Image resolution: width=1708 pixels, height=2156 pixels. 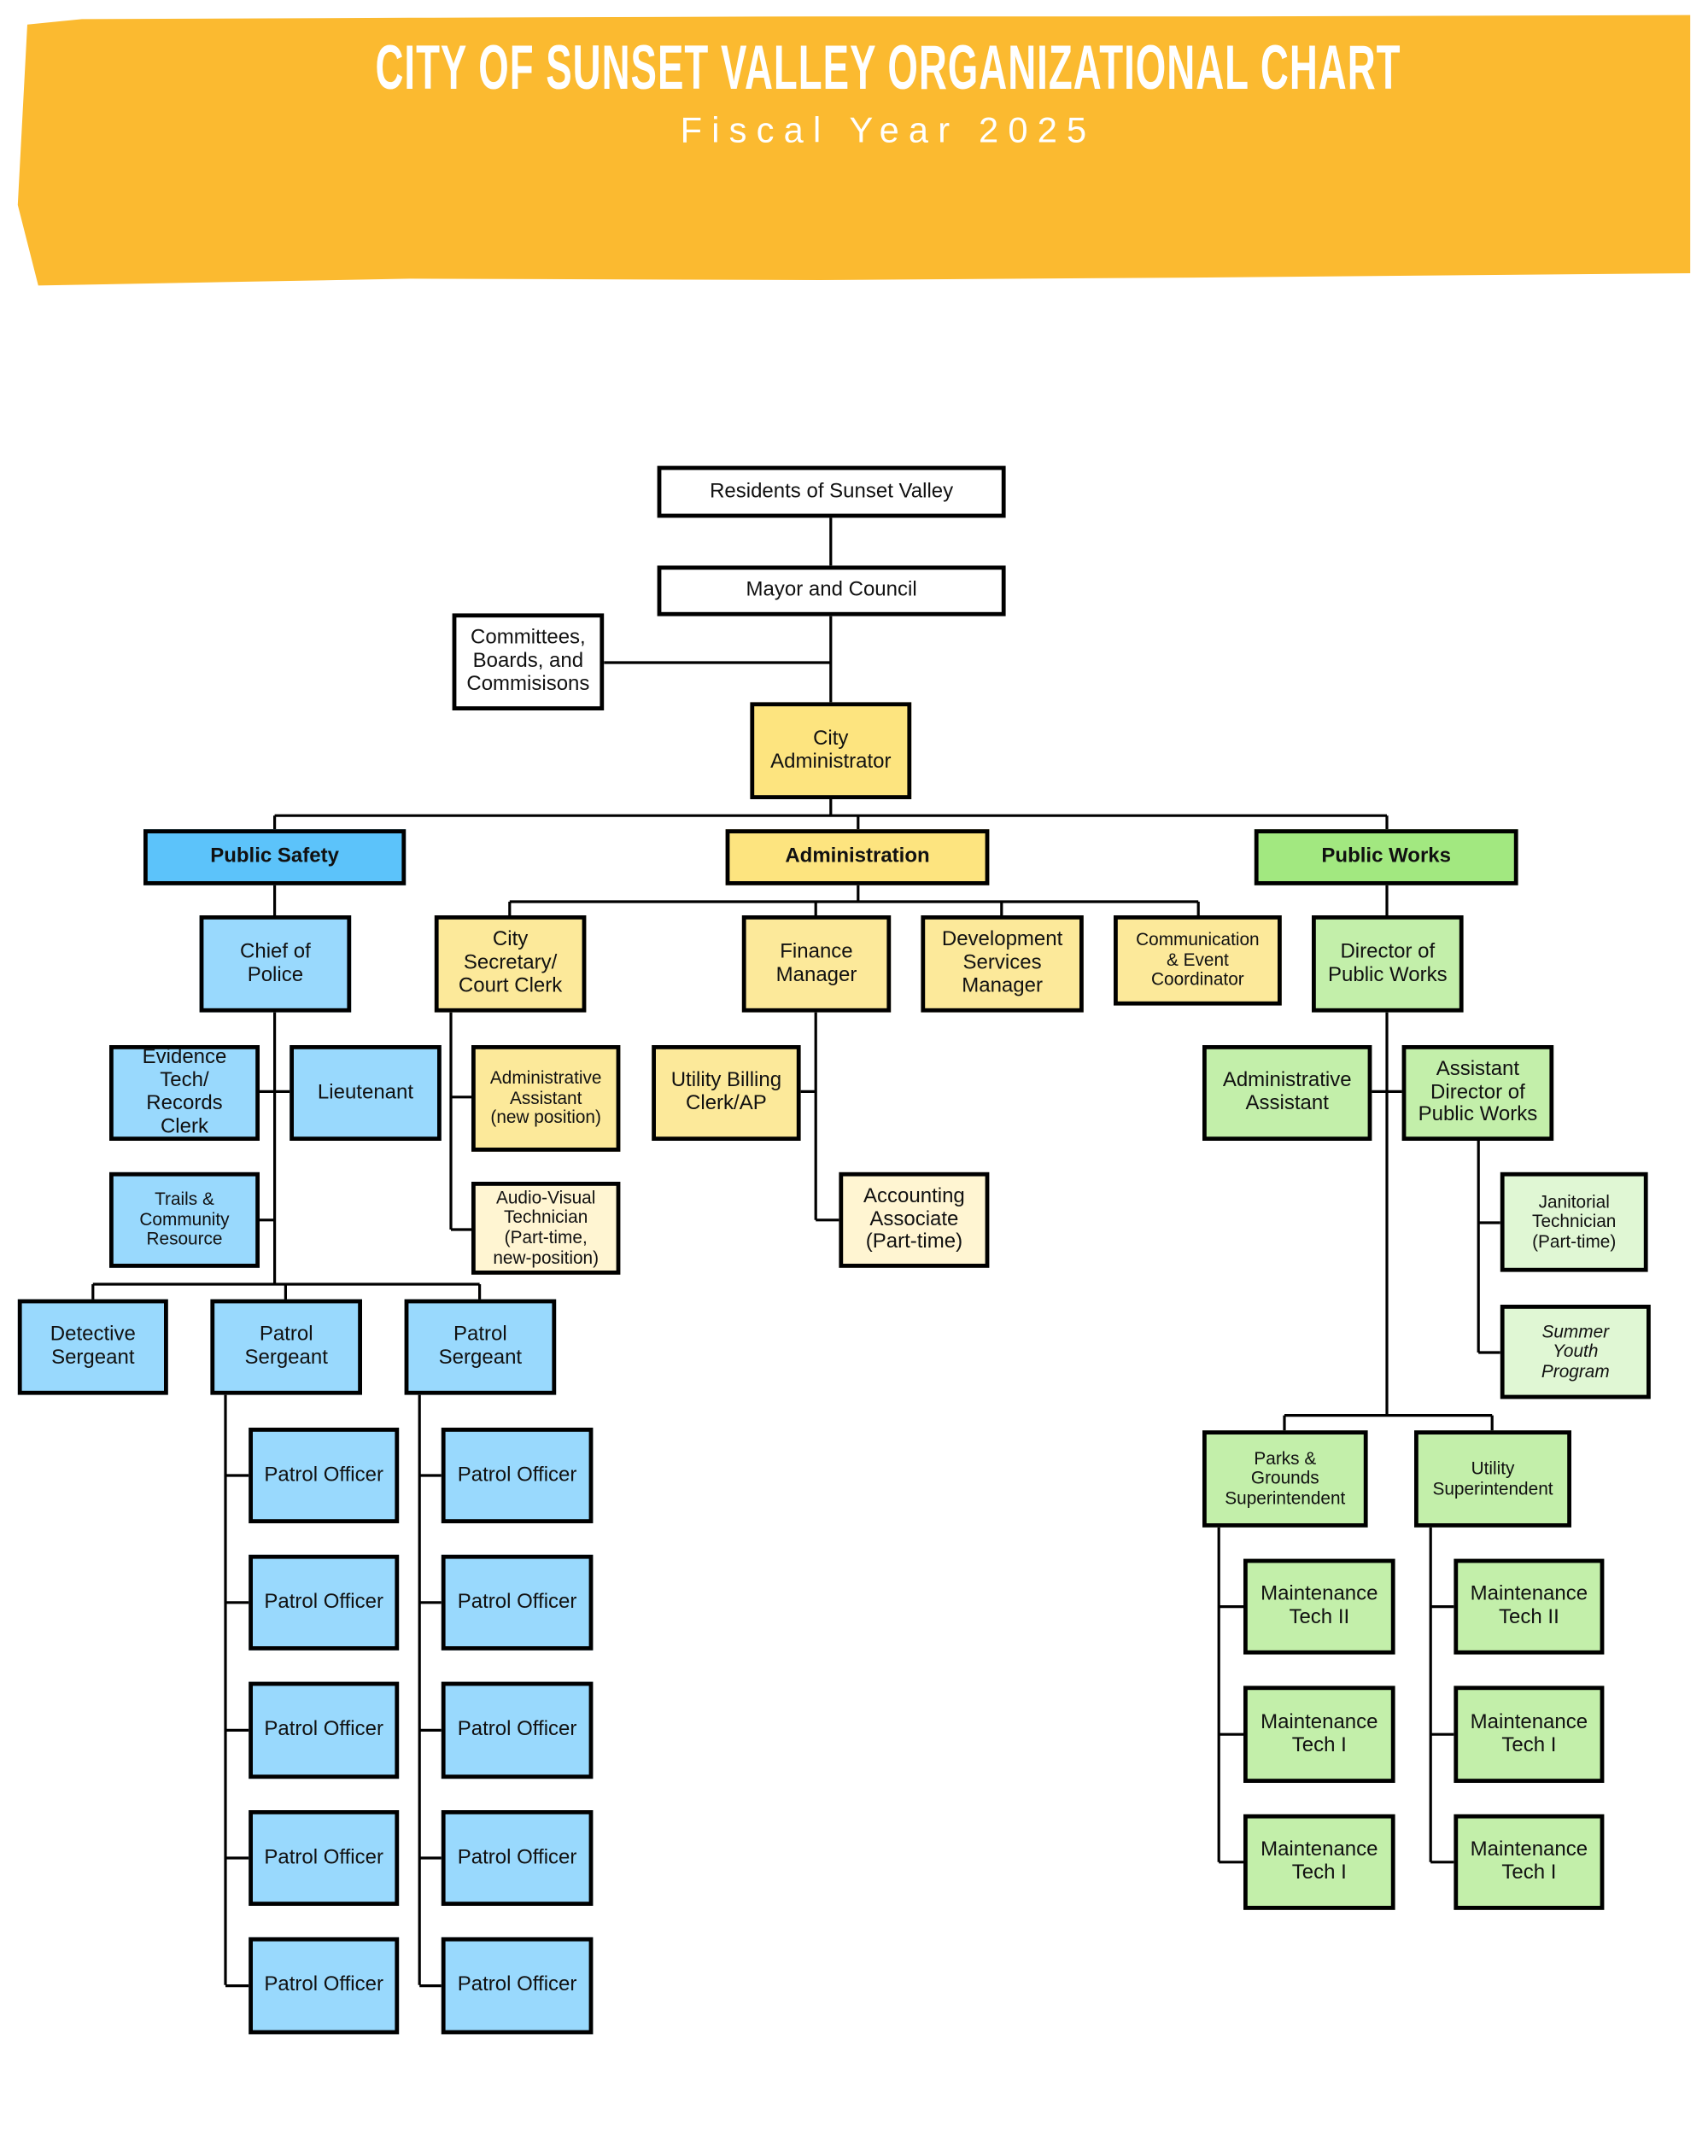 I want to click on org-box-maint-utility-1: Maintenance Tech I, so click(x=1529, y=1734).